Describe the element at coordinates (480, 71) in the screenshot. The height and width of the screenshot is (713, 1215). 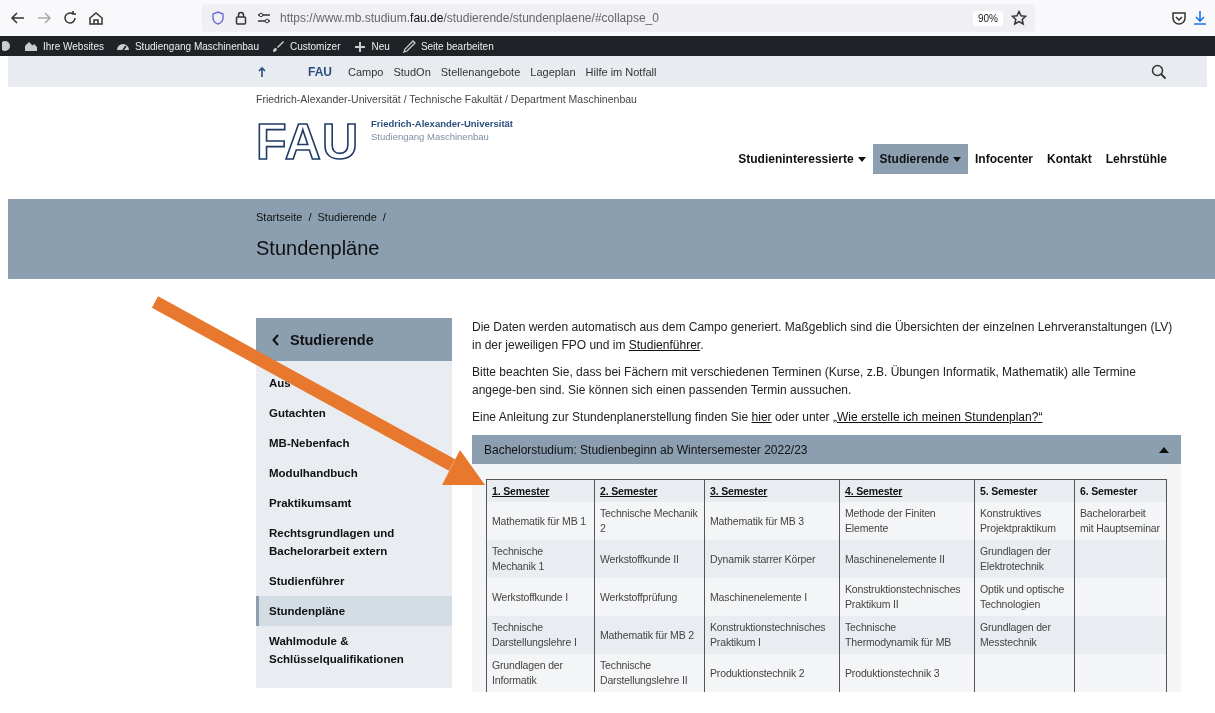
I see `meta-nav-link: Stellenangebote` at that location.